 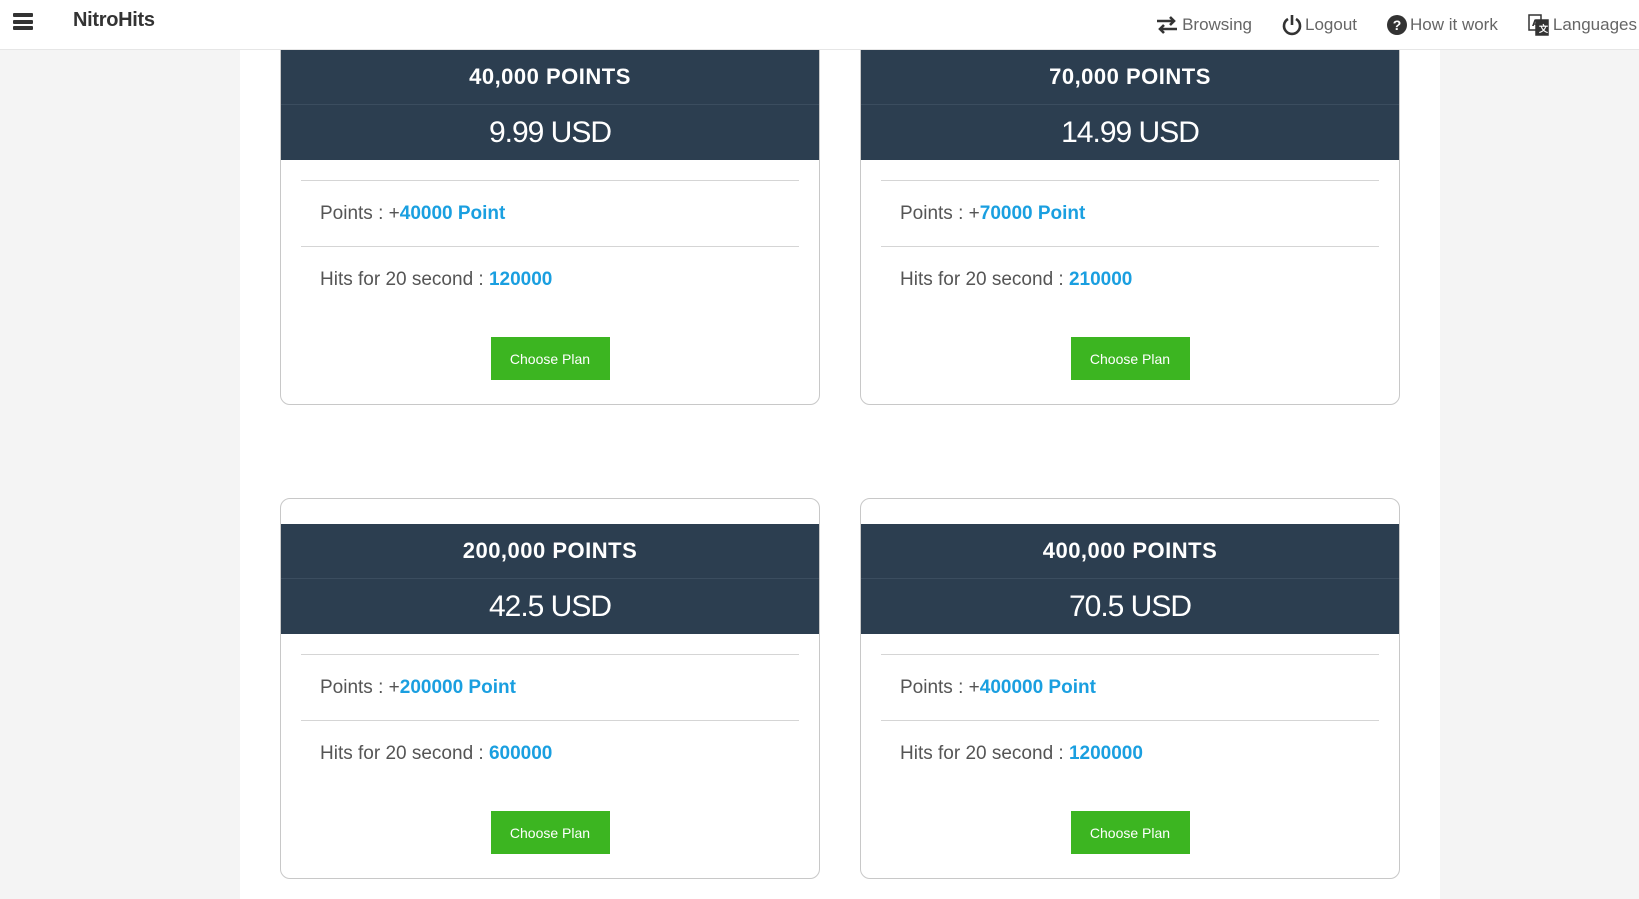 I want to click on plan-price: 70.5 USD, so click(x=1130, y=606).